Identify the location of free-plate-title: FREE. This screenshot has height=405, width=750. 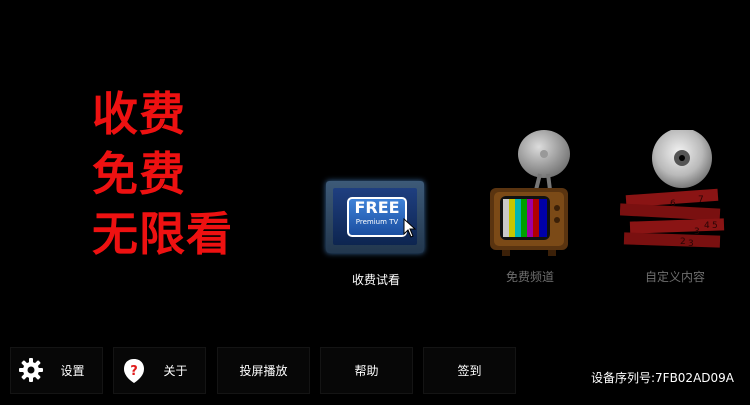
(377, 207).